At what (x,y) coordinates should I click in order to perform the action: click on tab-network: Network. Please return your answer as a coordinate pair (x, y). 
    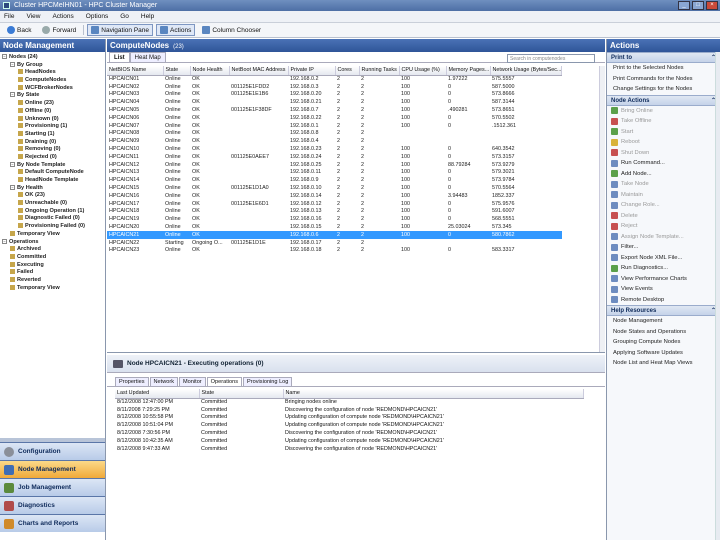
    Looking at the image, I should click on (164, 381).